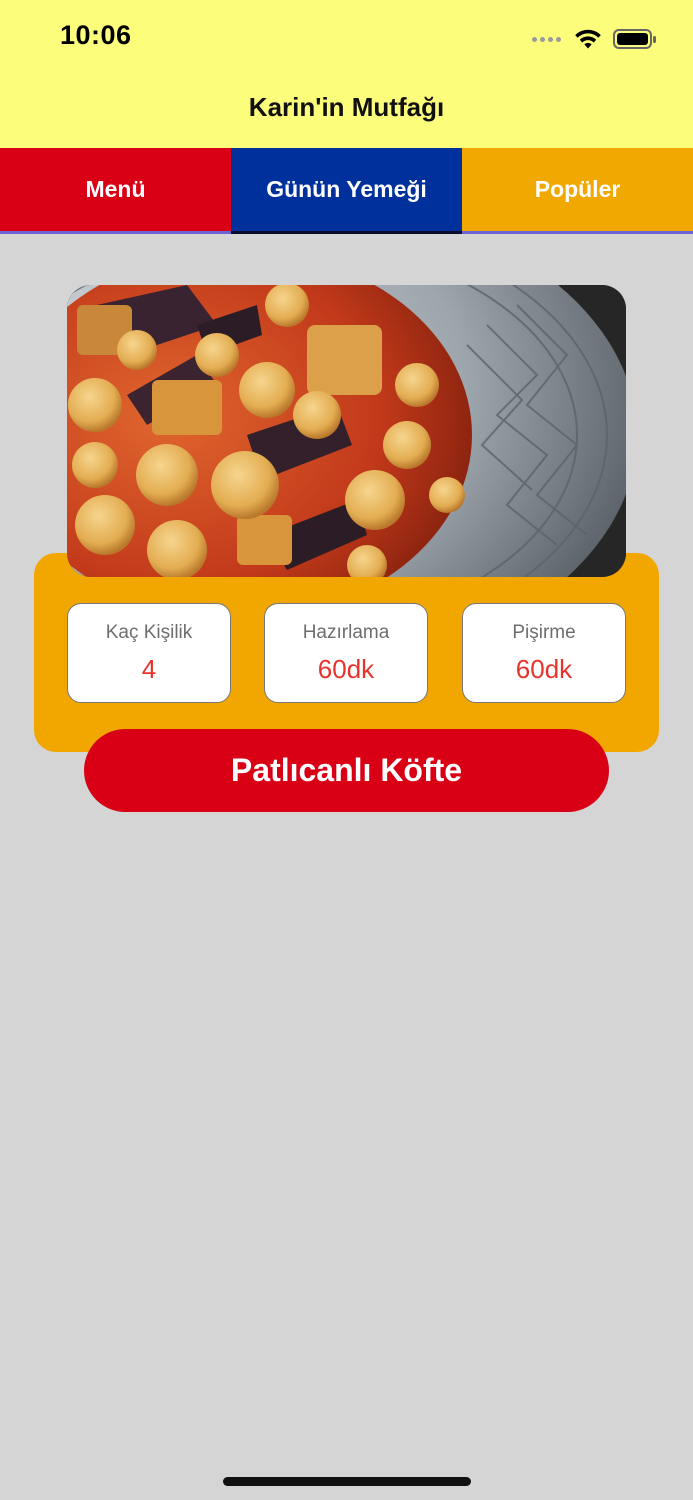 Image resolution: width=693 pixels, height=1500 pixels. Describe the element at coordinates (347, 1481) in the screenshot. I see `home-indicator` at that location.